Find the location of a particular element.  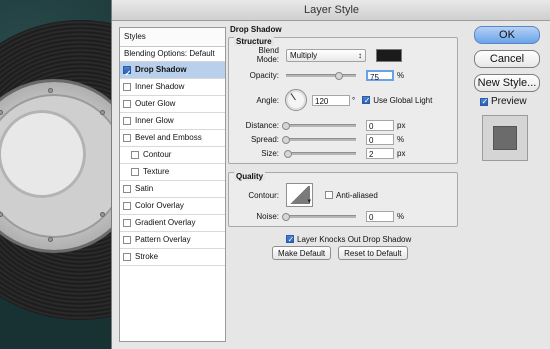

preview-square is located at coordinates (505, 138).